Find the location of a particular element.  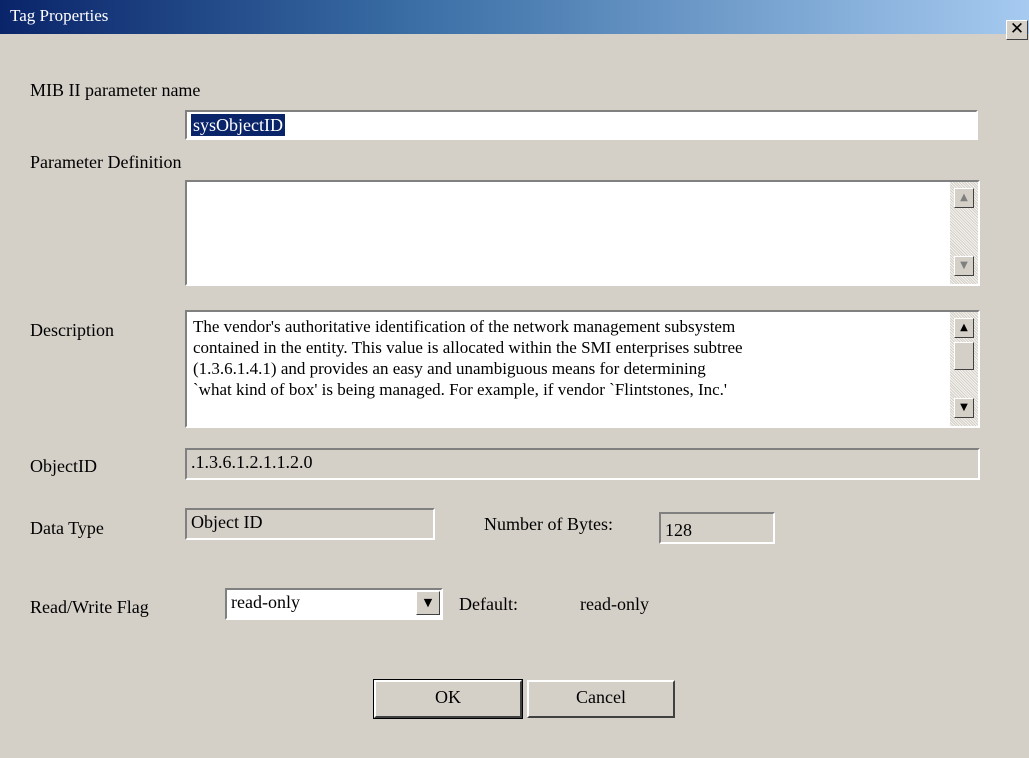

objectid-label: ObjectID is located at coordinates (63, 466).